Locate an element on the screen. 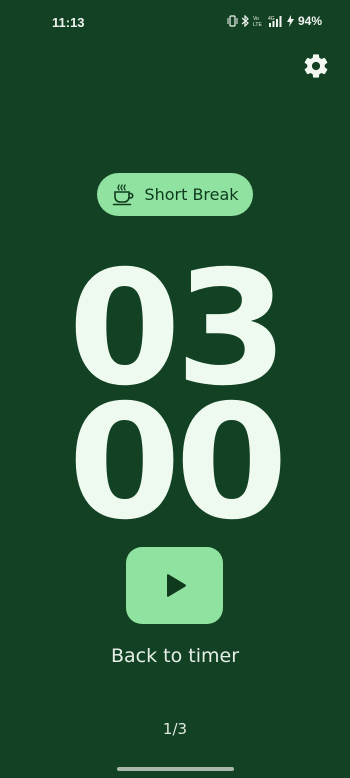 Image resolution: width=350 pixels, height=778 pixels. 4g-signal-icon: 4G is located at coordinates (275, 21).